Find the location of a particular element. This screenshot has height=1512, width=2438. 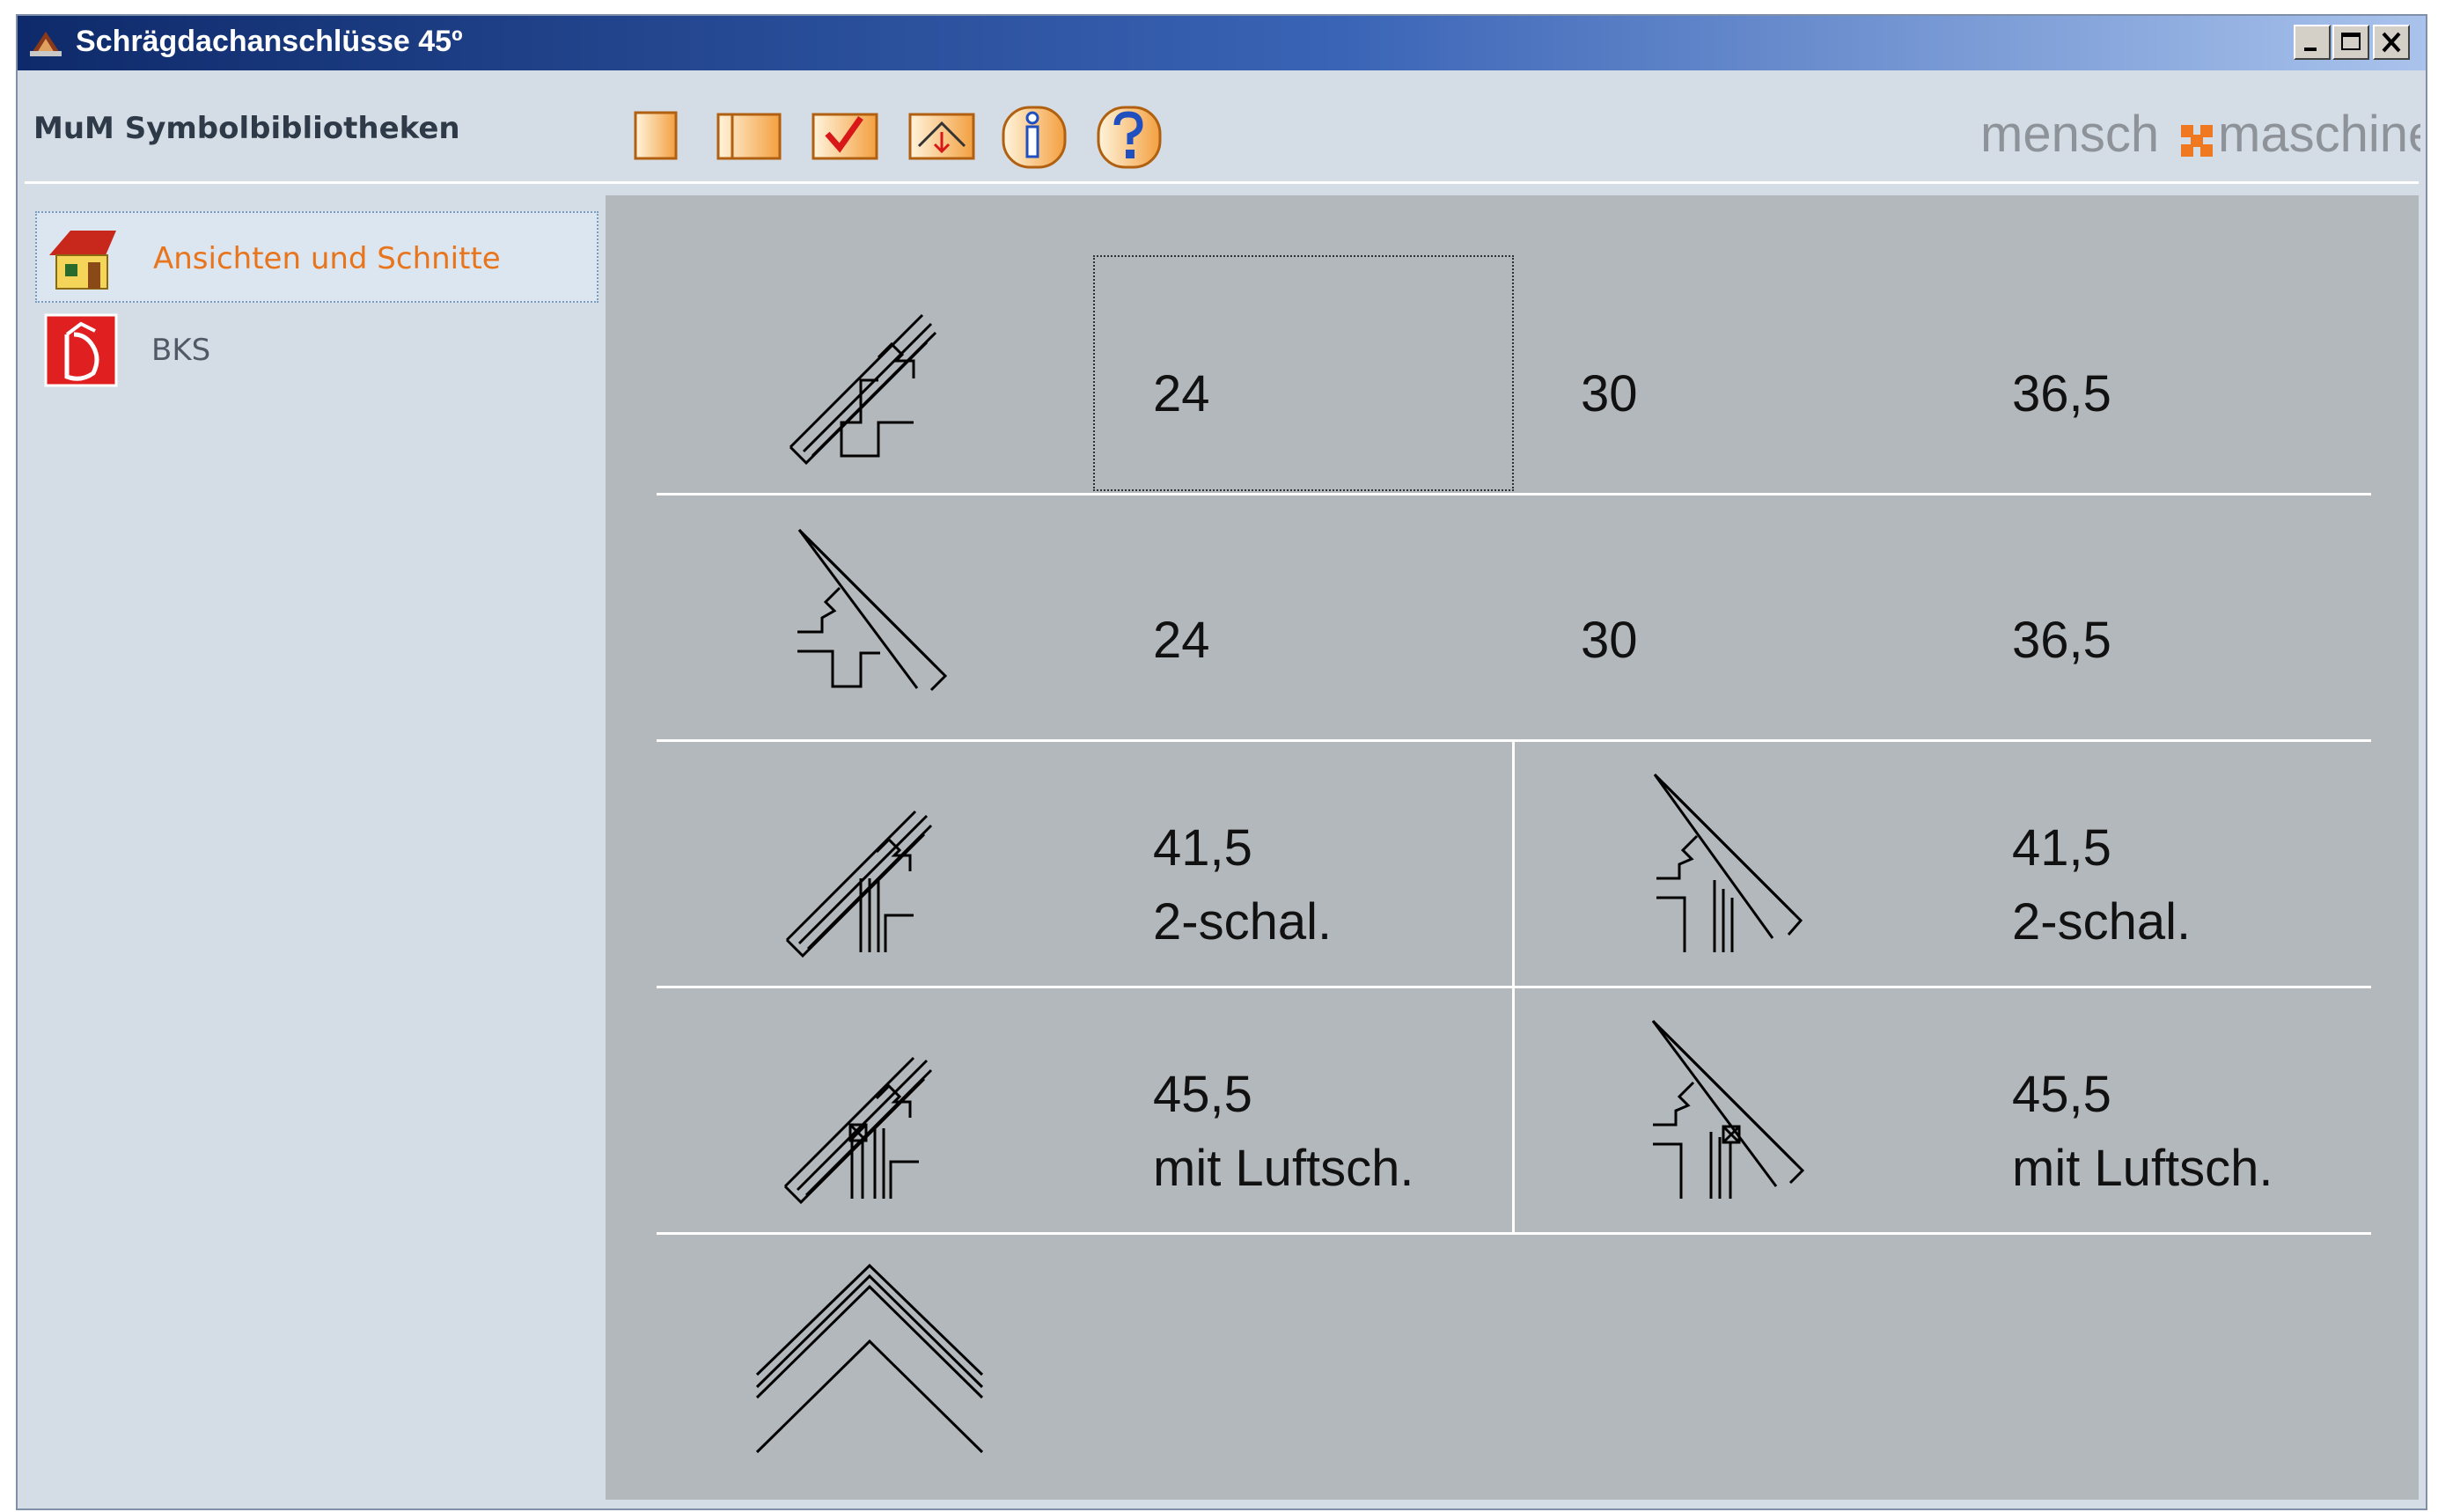

open-library-button is located at coordinates (748, 135).